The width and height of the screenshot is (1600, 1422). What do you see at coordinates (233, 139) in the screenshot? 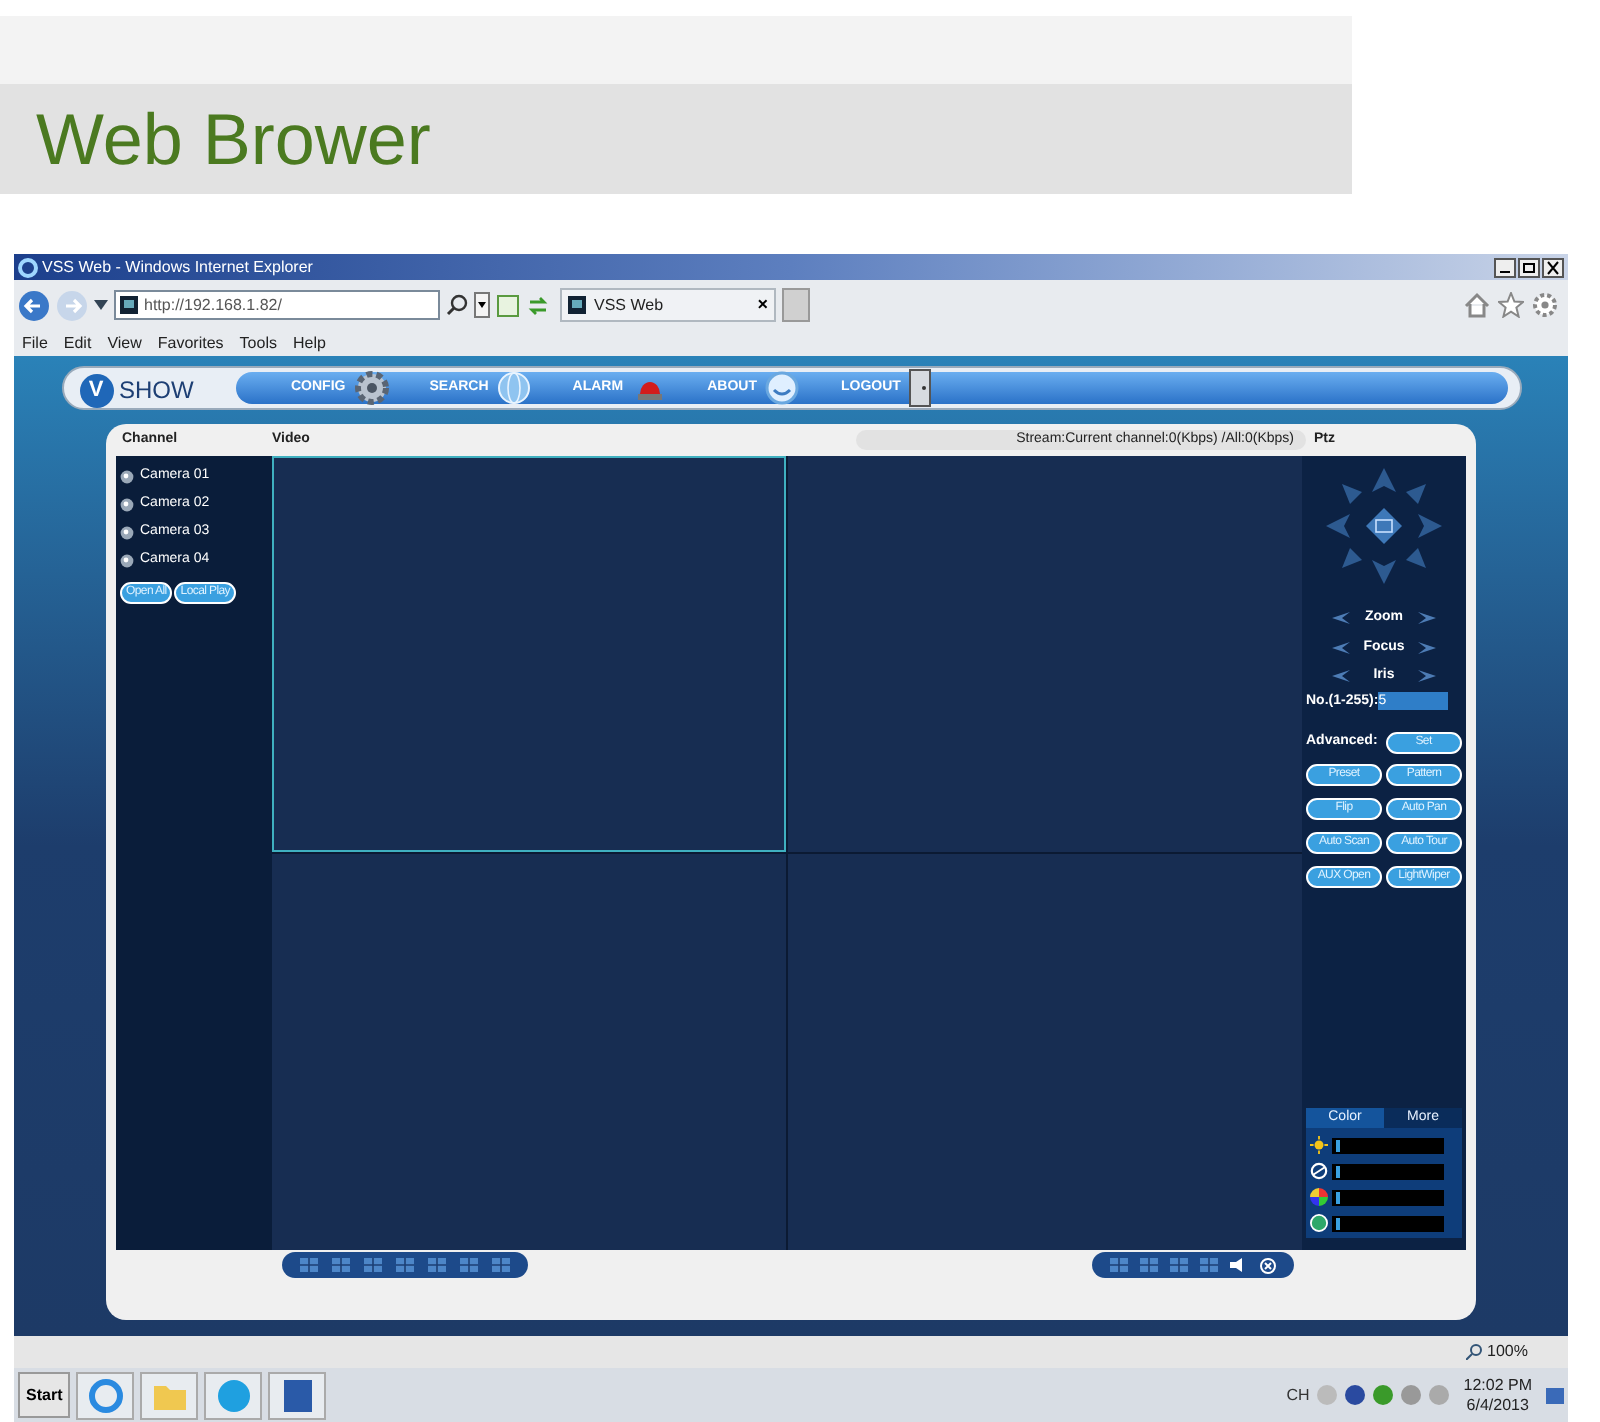
I see `page-title: Web Brower` at bounding box center [233, 139].